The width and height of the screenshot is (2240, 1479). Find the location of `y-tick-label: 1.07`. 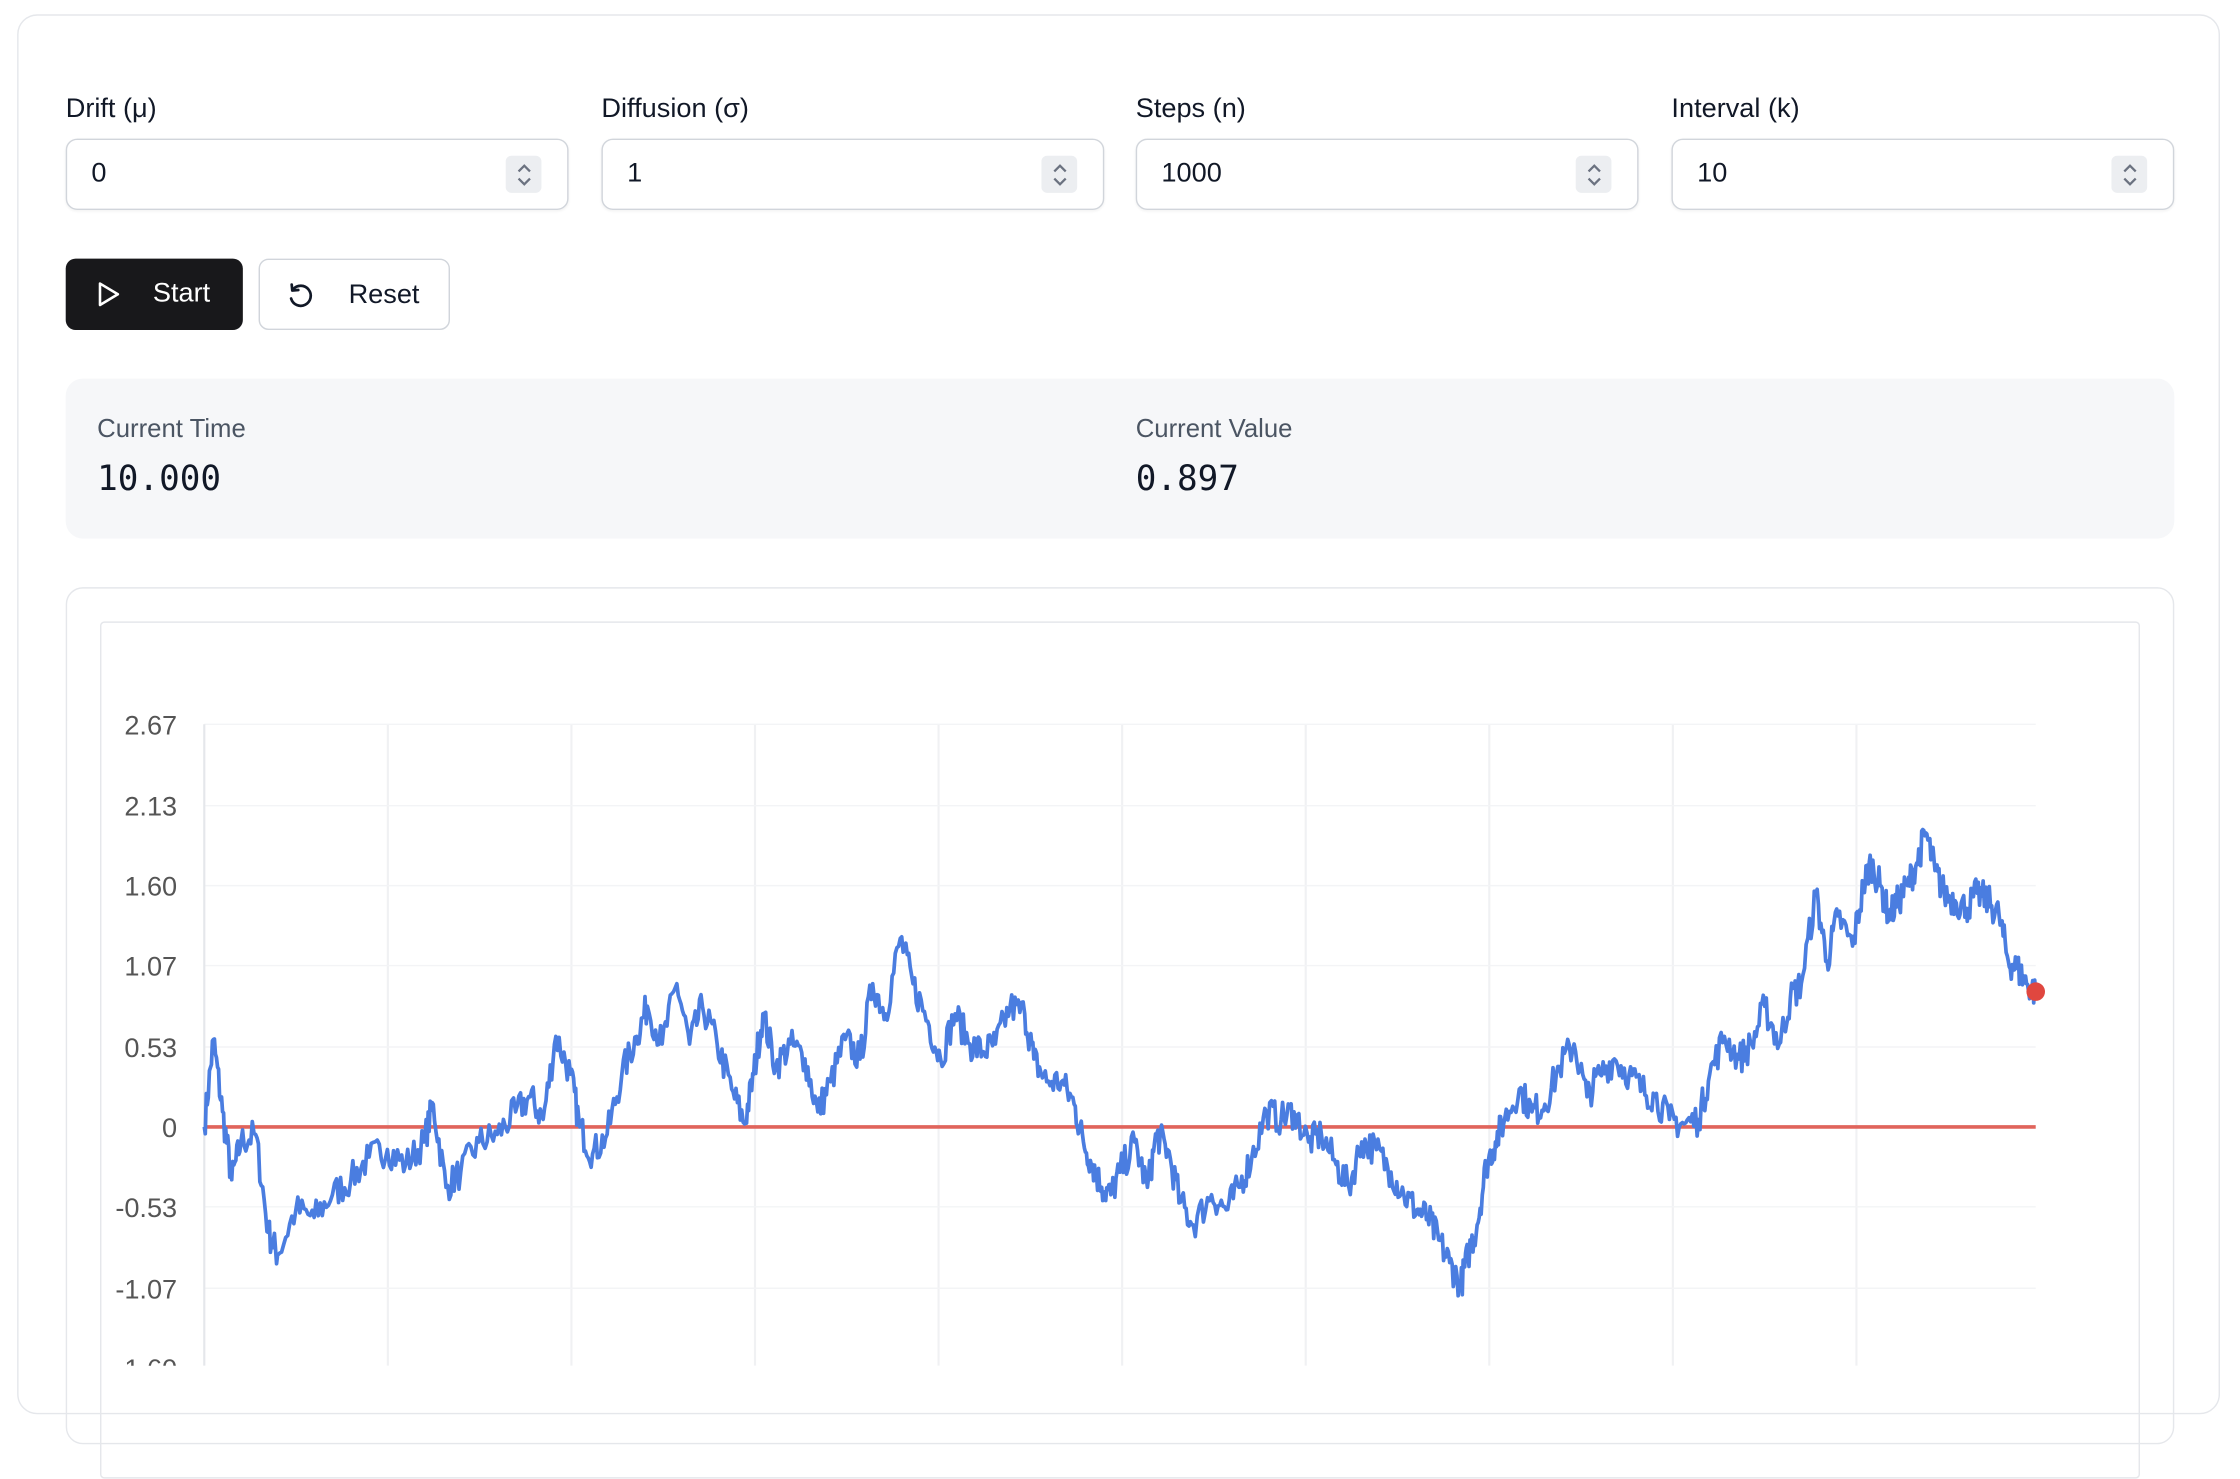

y-tick-label: 1.07 is located at coordinates (150, 966).